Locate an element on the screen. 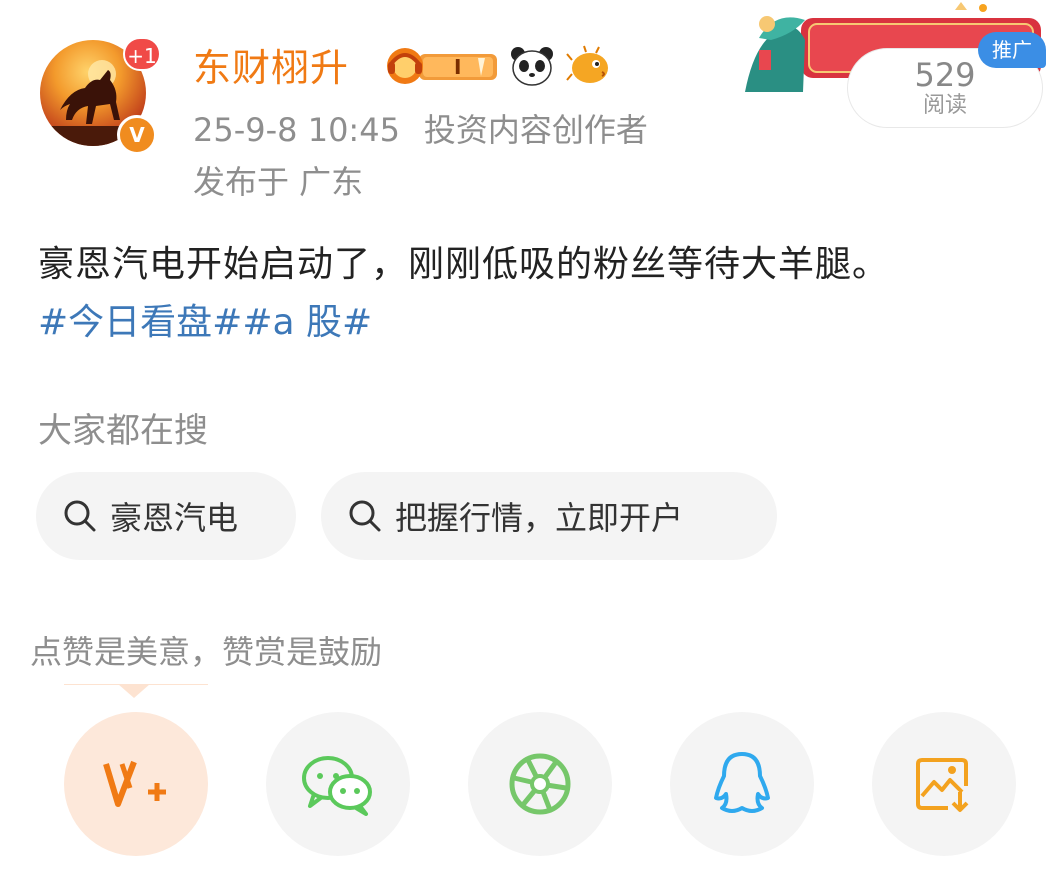  reward-title: 点赞是美意，赞赏是鼓励 is located at coordinates (206, 652).